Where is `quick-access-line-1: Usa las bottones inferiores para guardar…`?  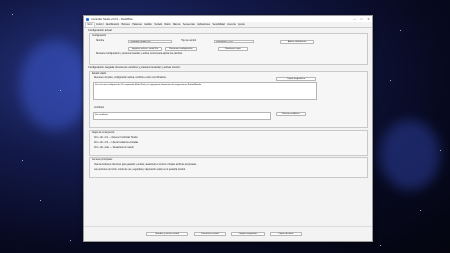
quick-access-line-1: Usa las bottones inferiores para guardar… is located at coordinates (145, 165).